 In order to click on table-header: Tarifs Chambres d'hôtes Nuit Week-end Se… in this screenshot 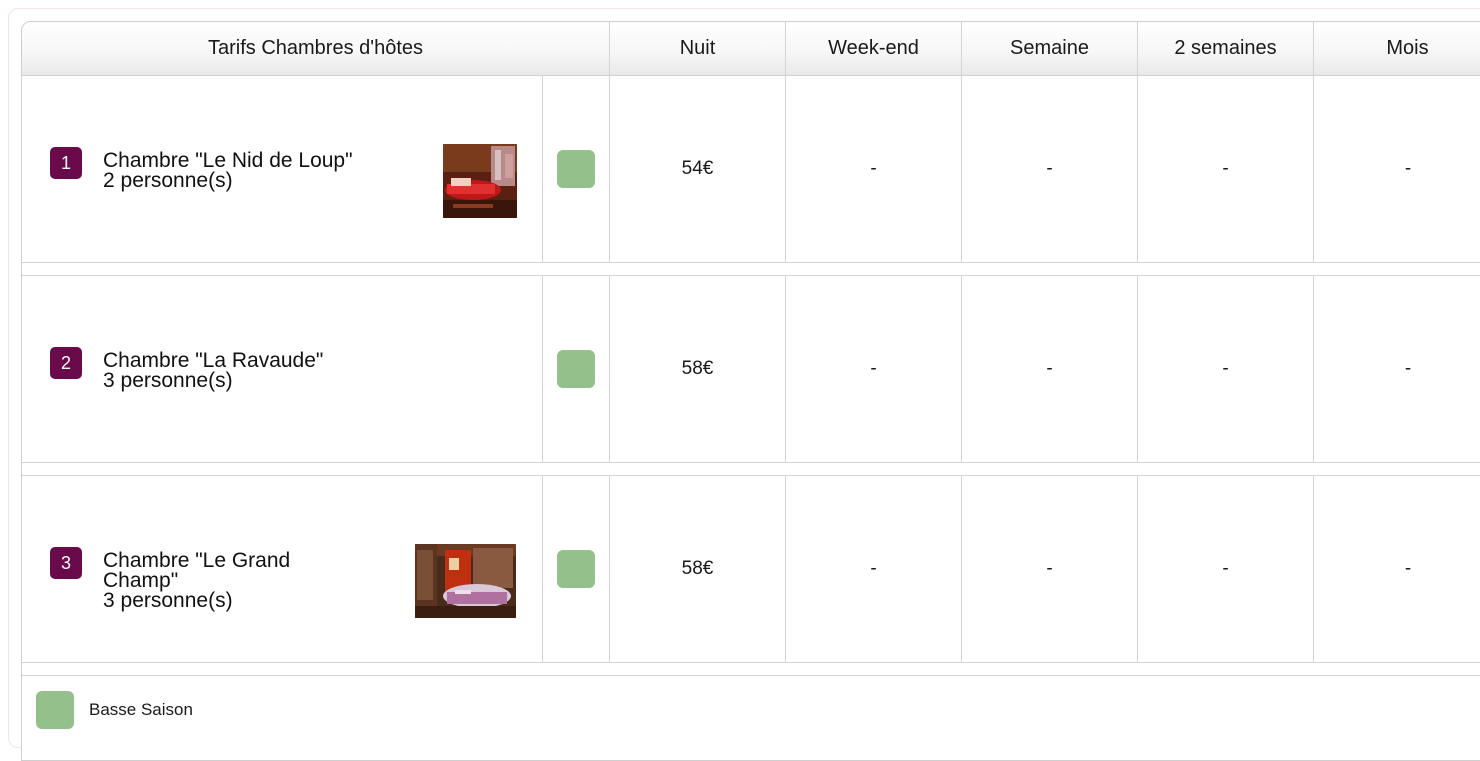, I will do `click(751, 49)`.